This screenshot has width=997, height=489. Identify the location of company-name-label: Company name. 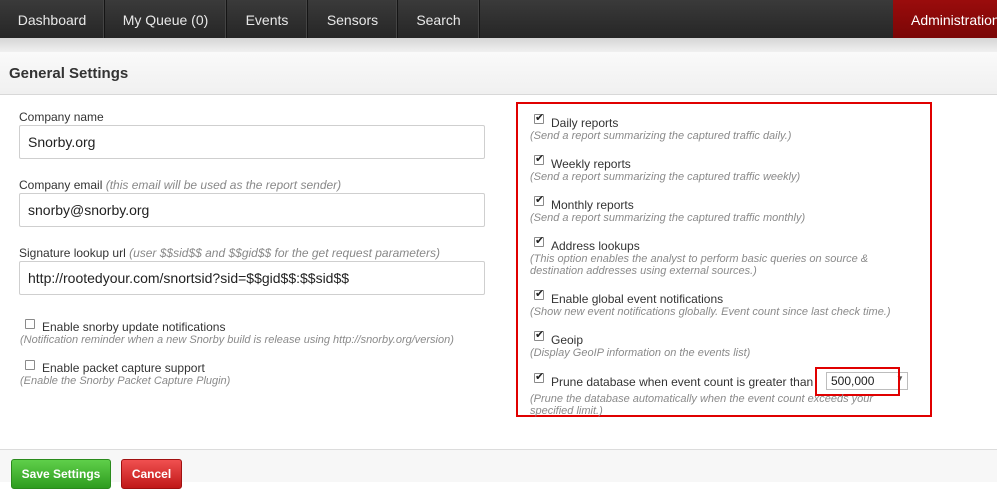
(61, 117).